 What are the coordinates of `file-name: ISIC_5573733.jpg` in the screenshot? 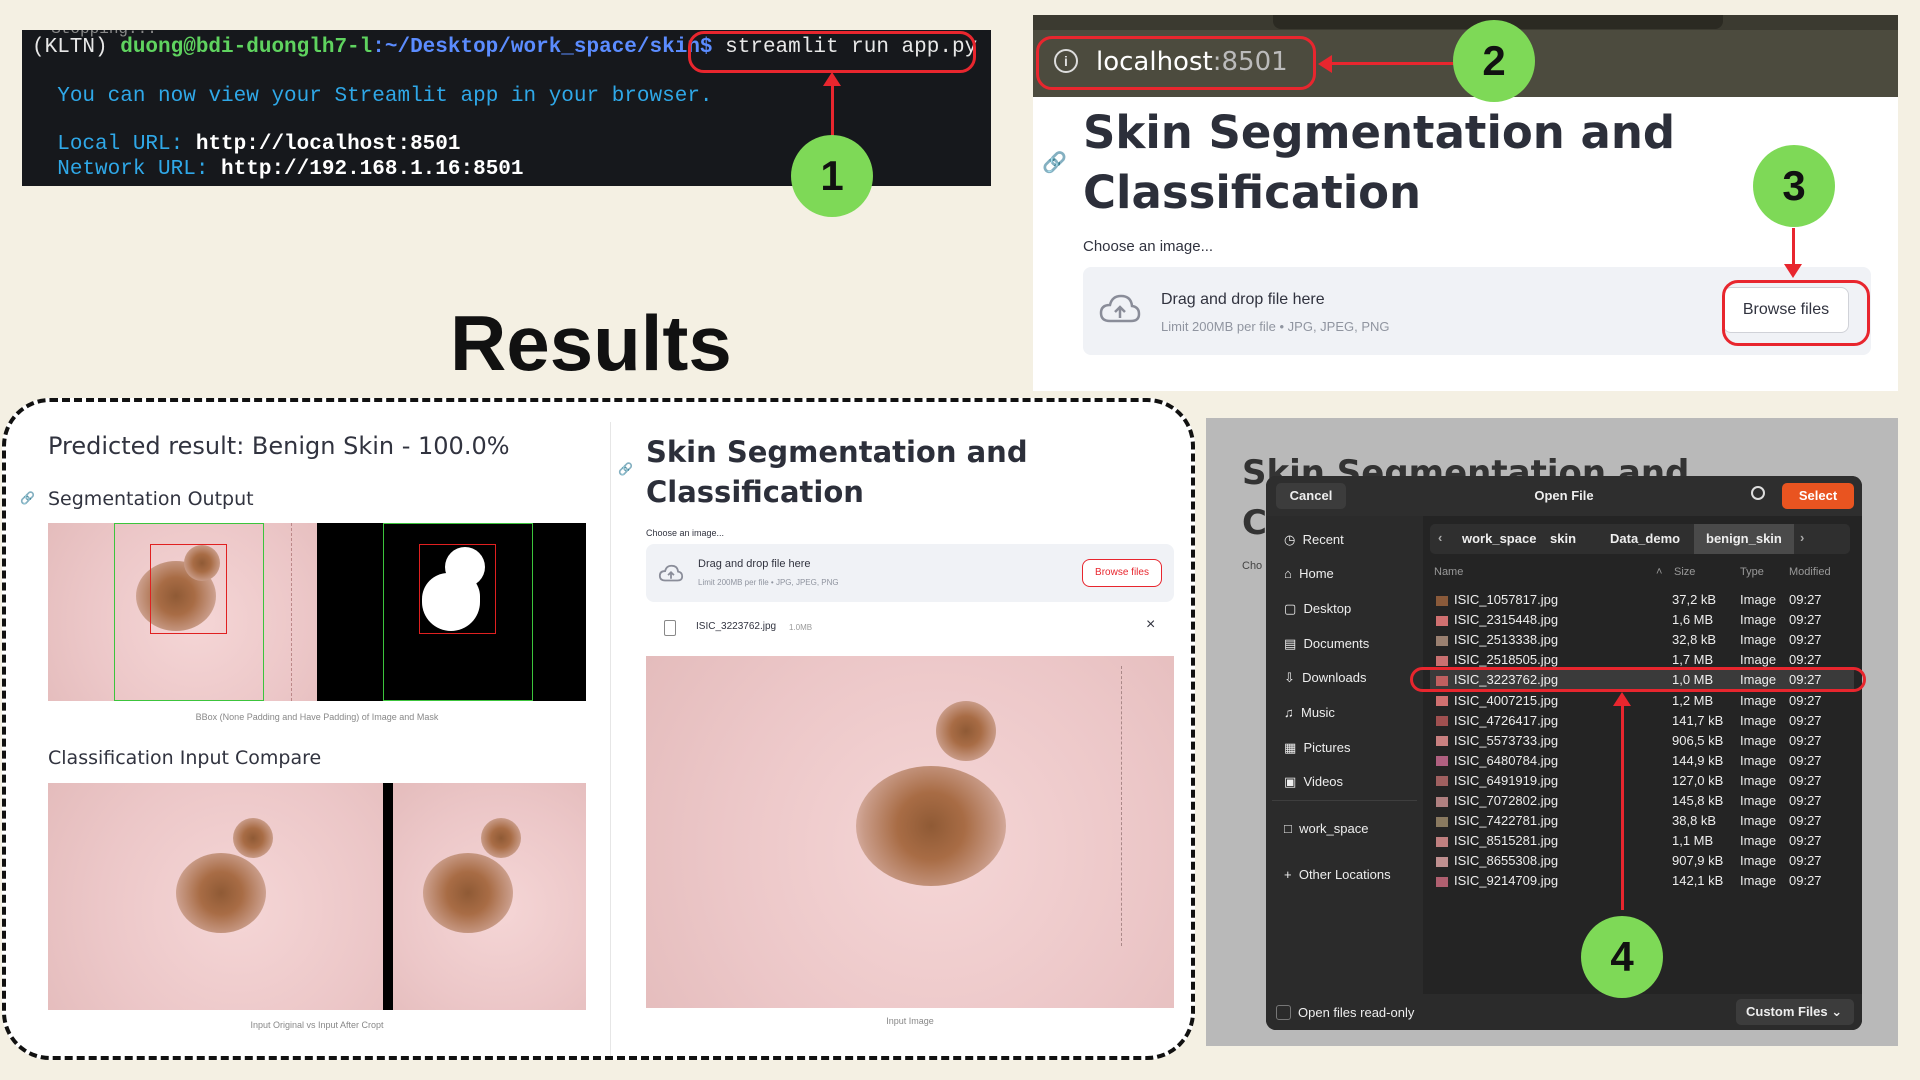 It's located at (1506, 740).